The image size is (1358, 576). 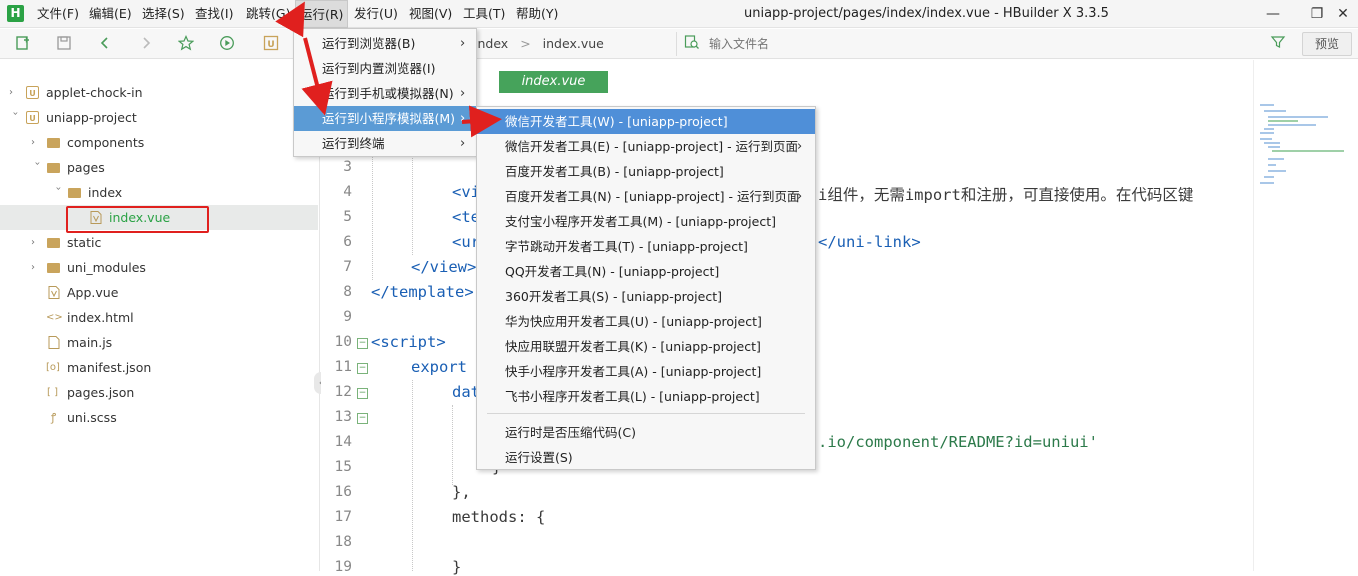 I want to click on menu-item-run-browser: 运行到浏览器(B) ›, so click(x=385, y=43).